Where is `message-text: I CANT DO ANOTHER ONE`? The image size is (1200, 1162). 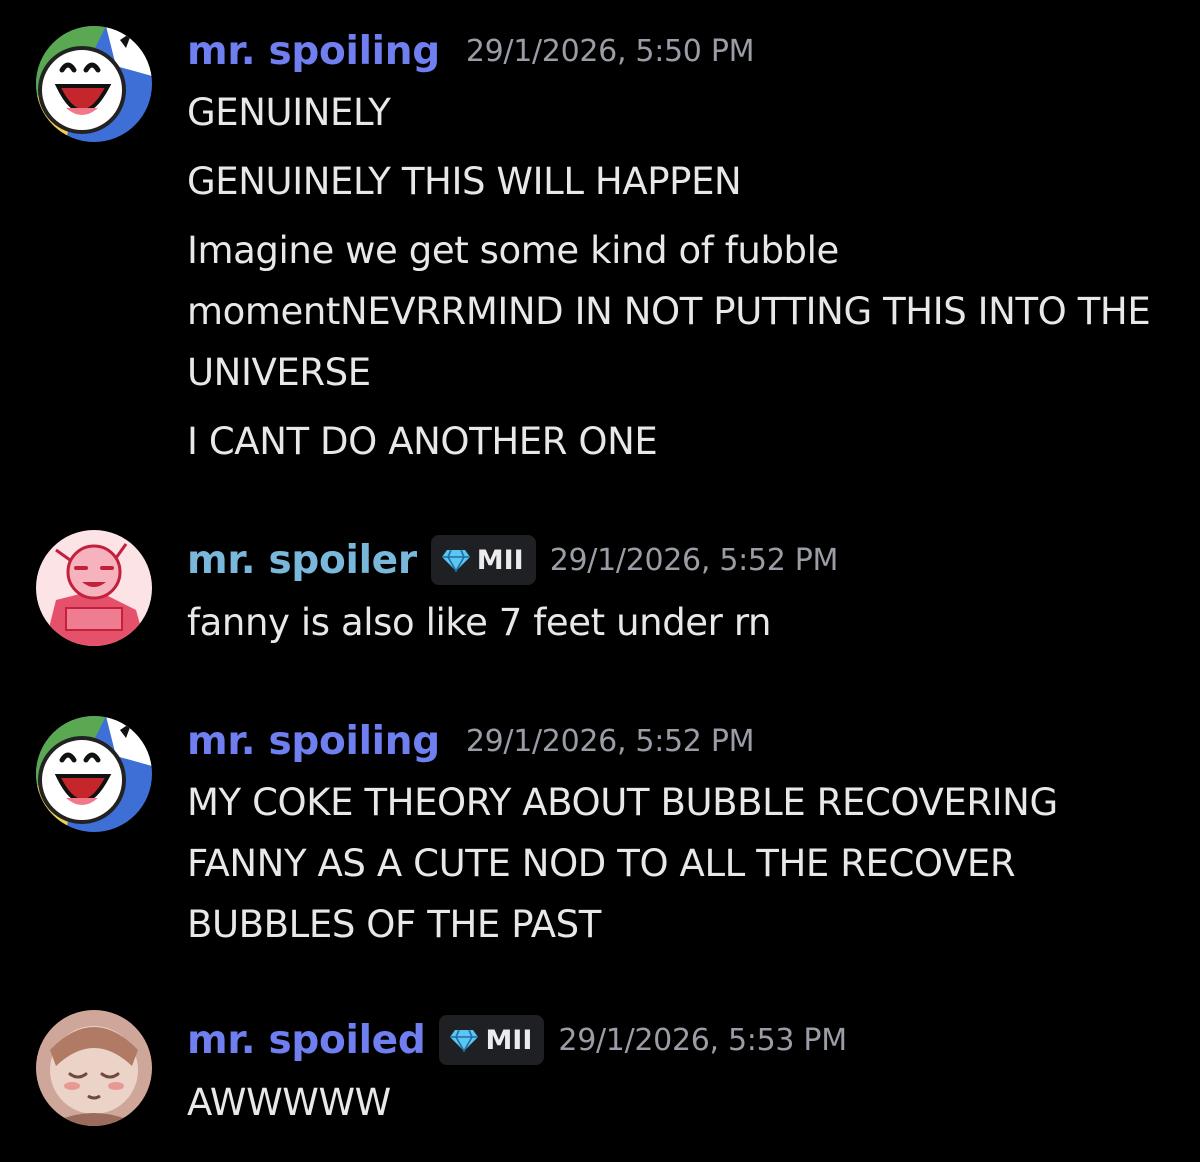
message-text: I CANT DO ANOTHER ONE is located at coordinates (422, 441).